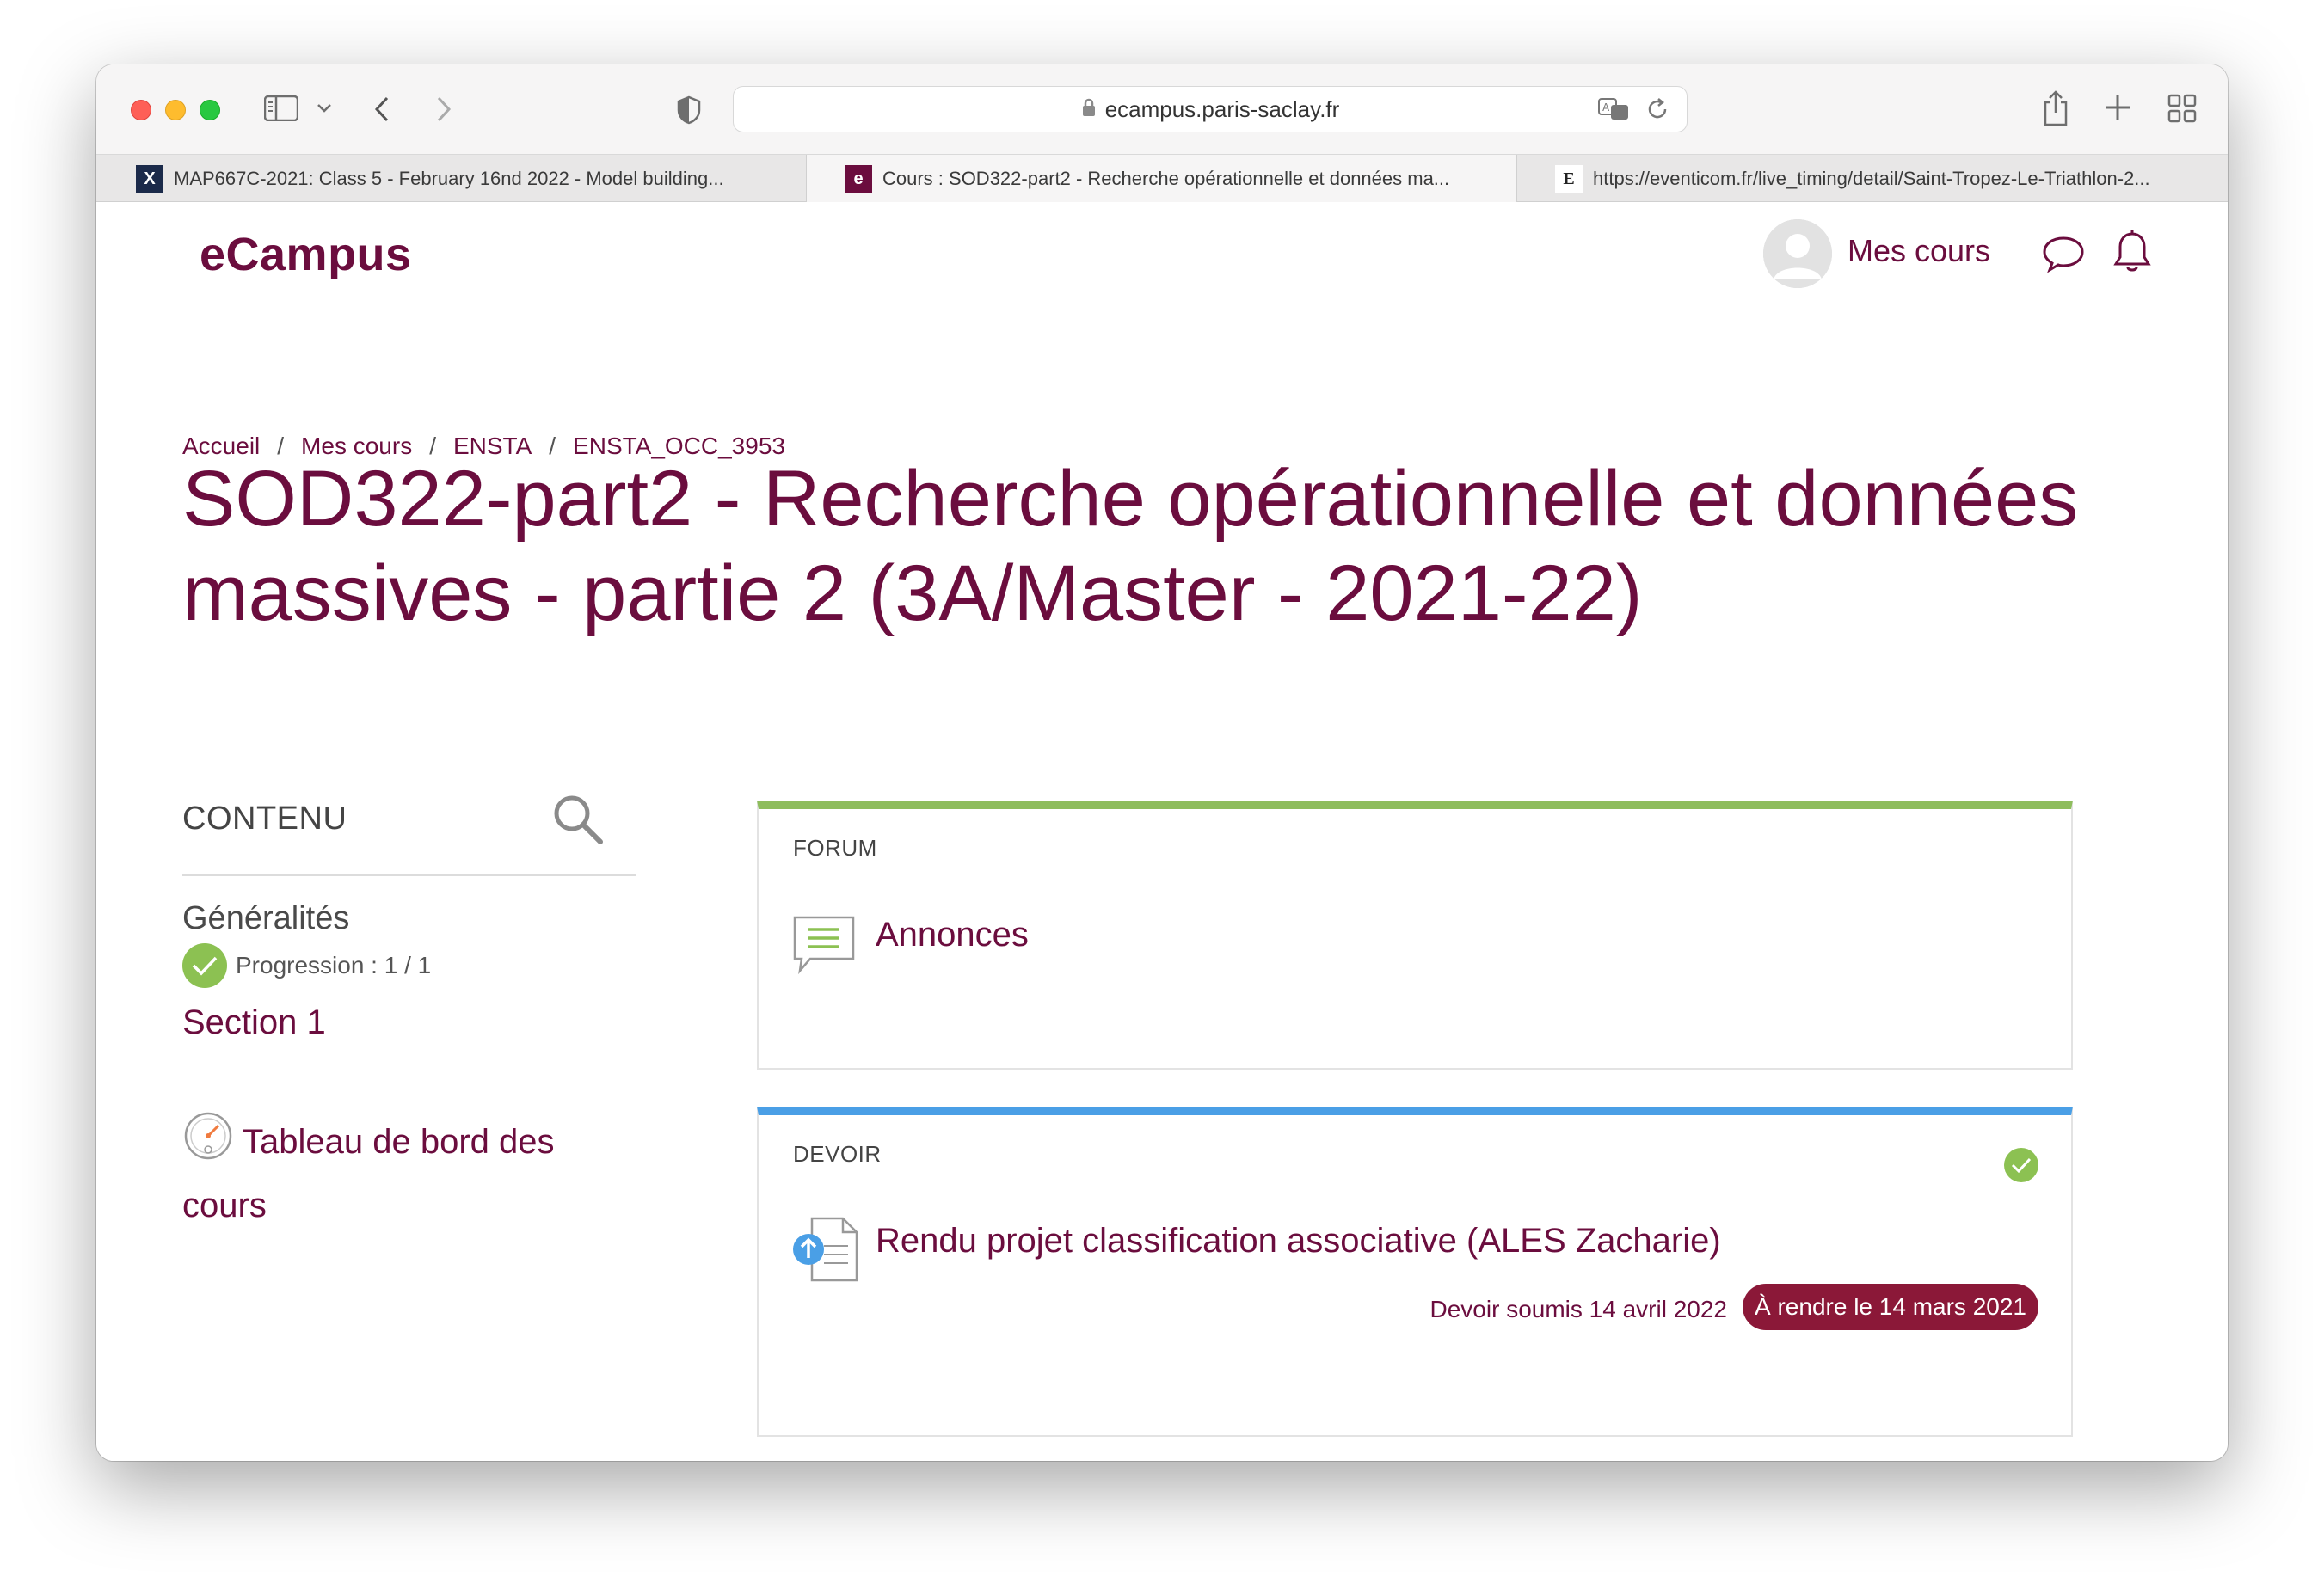  What do you see at coordinates (1890, 1307) in the screenshot?
I see `due-date-badge: À rendre le 14 mars 2021` at bounding box center [1890, 1307].